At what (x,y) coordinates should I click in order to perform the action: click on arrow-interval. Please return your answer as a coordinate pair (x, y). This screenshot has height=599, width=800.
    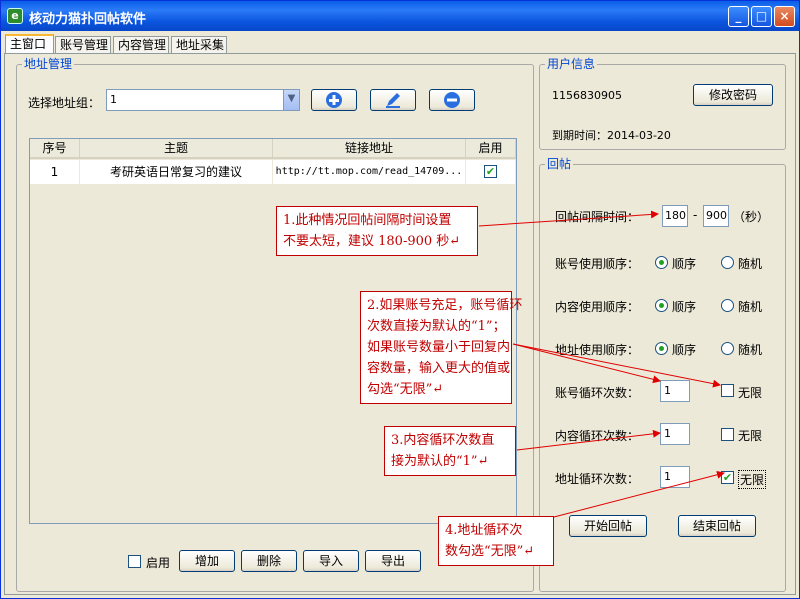
    Looking at the image, I should click on (568, 218).